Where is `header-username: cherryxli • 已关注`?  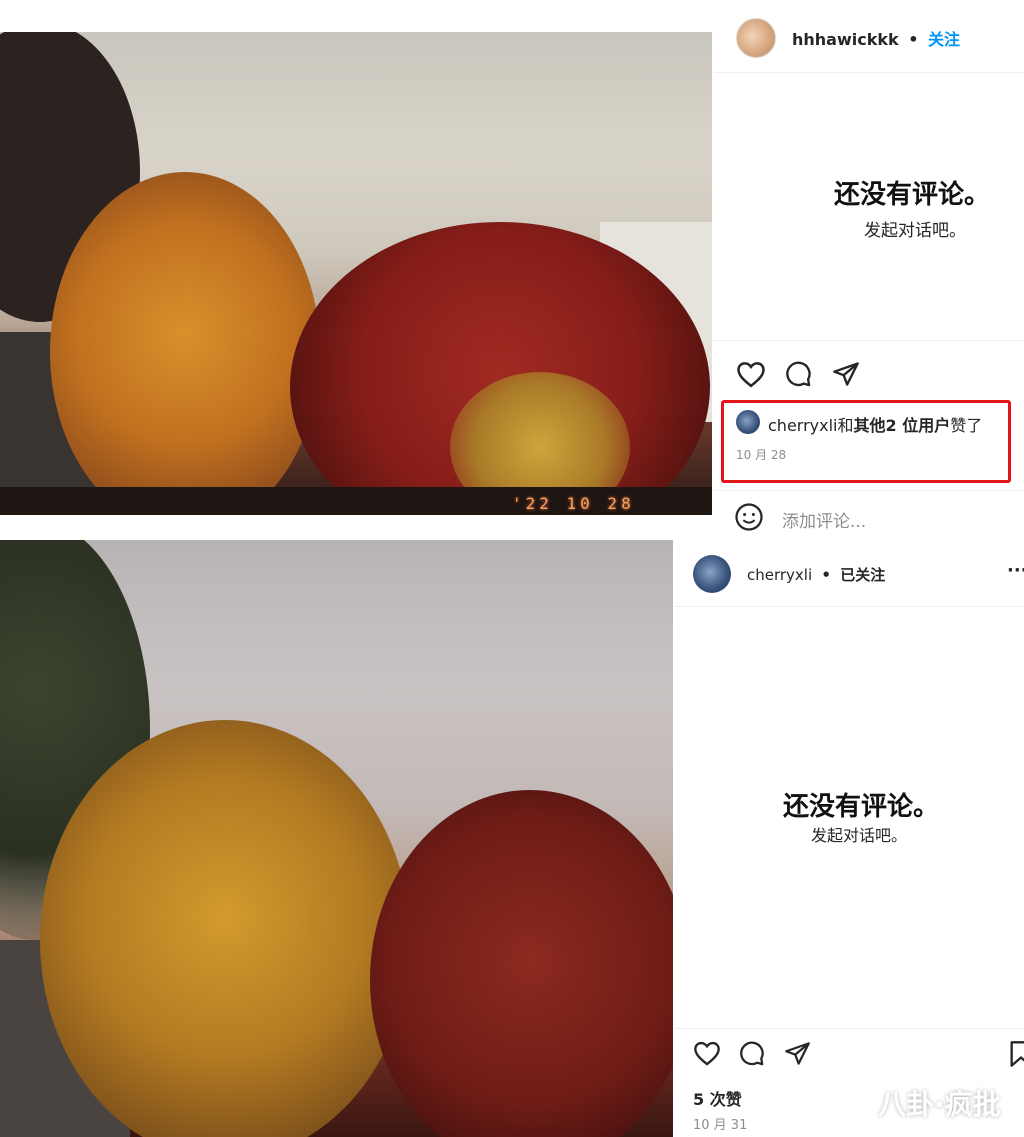 header-username: cherryxli • 已关注 is located at coordinates (816, 574).